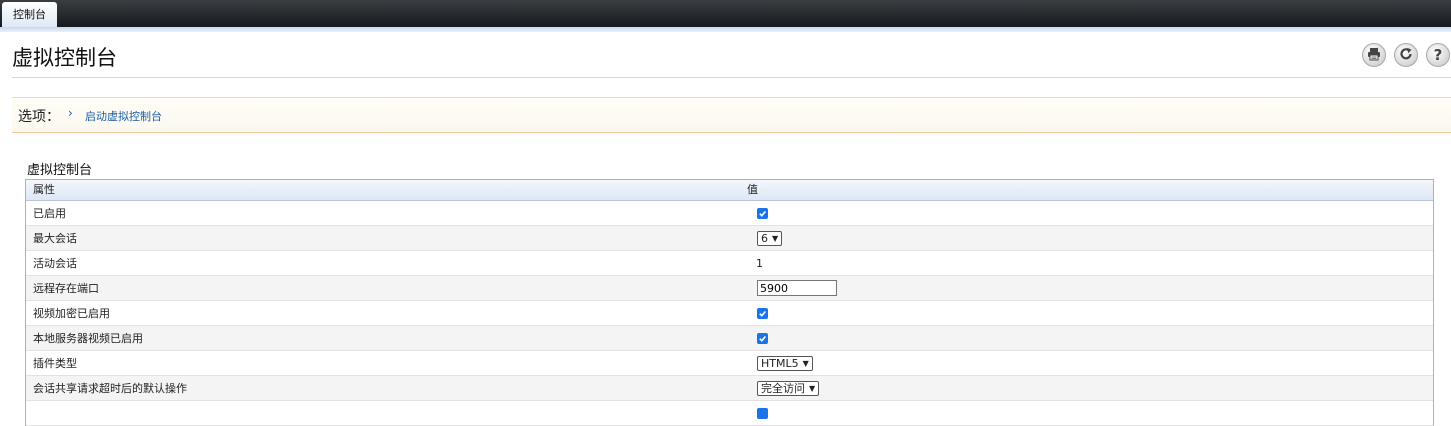  What do you see at coordinates (55, 238) in the screenshot?
I see `row-label: 最大会话` at bounding box center [55, 238].